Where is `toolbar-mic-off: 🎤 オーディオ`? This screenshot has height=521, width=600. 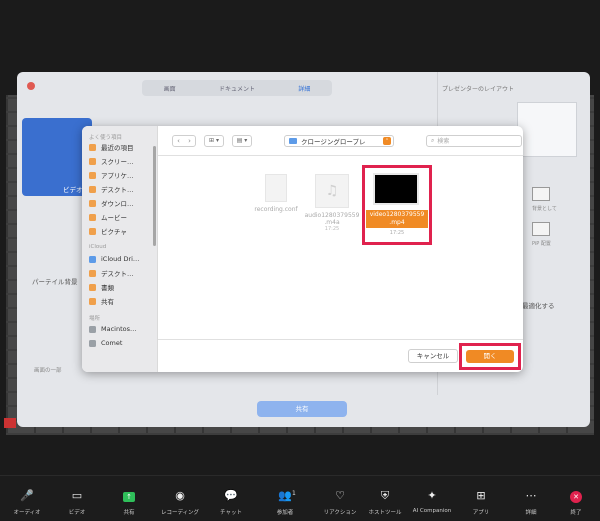 toolbar-mic-off: 🎤 オーディオ is located at coordinates (27, 503).